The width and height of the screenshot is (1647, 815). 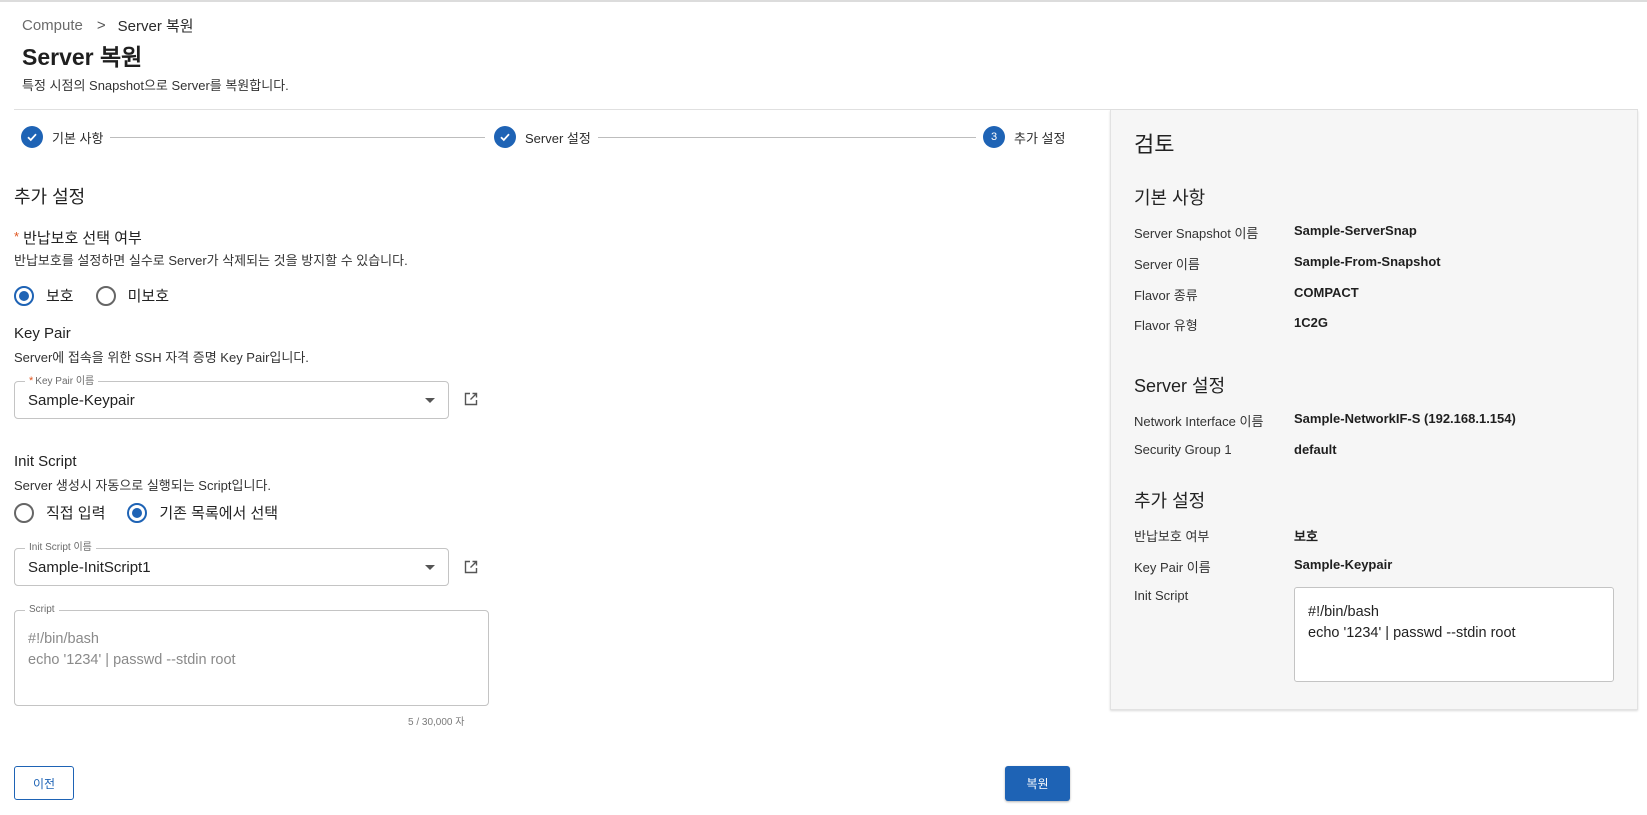 I want to click on review-value: 보호, so click(x=1306, y=536).